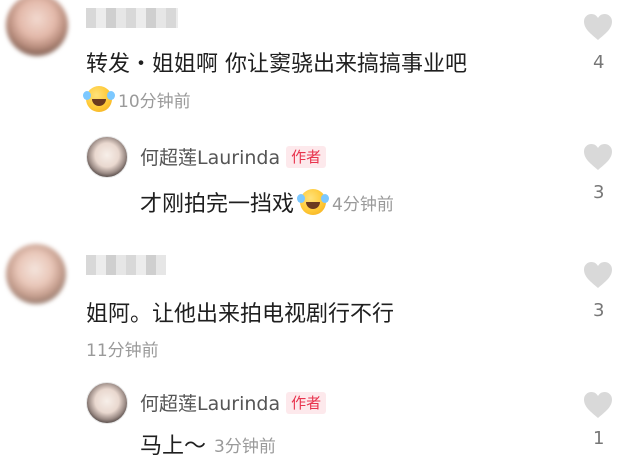 The image size is (624, 472). What do you see at coordinates (599, 62) in the screenshot?
I see `like-count: 4` at bounding box center [599, 62].